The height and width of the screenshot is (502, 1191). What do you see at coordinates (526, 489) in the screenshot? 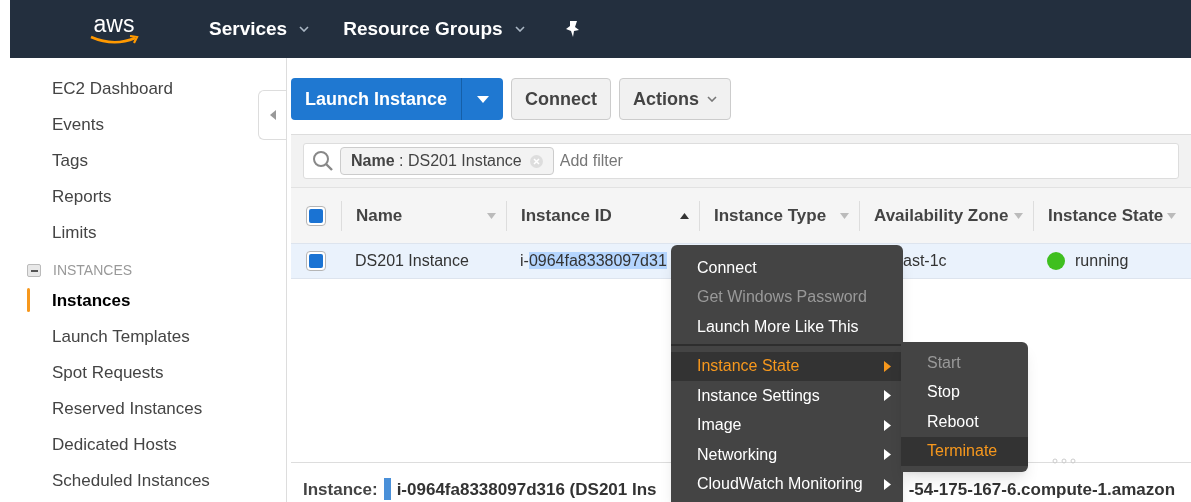
I see `details-text: i-0964fa8338097d316 (DS201 Ins` at bounding box center [526, 489].